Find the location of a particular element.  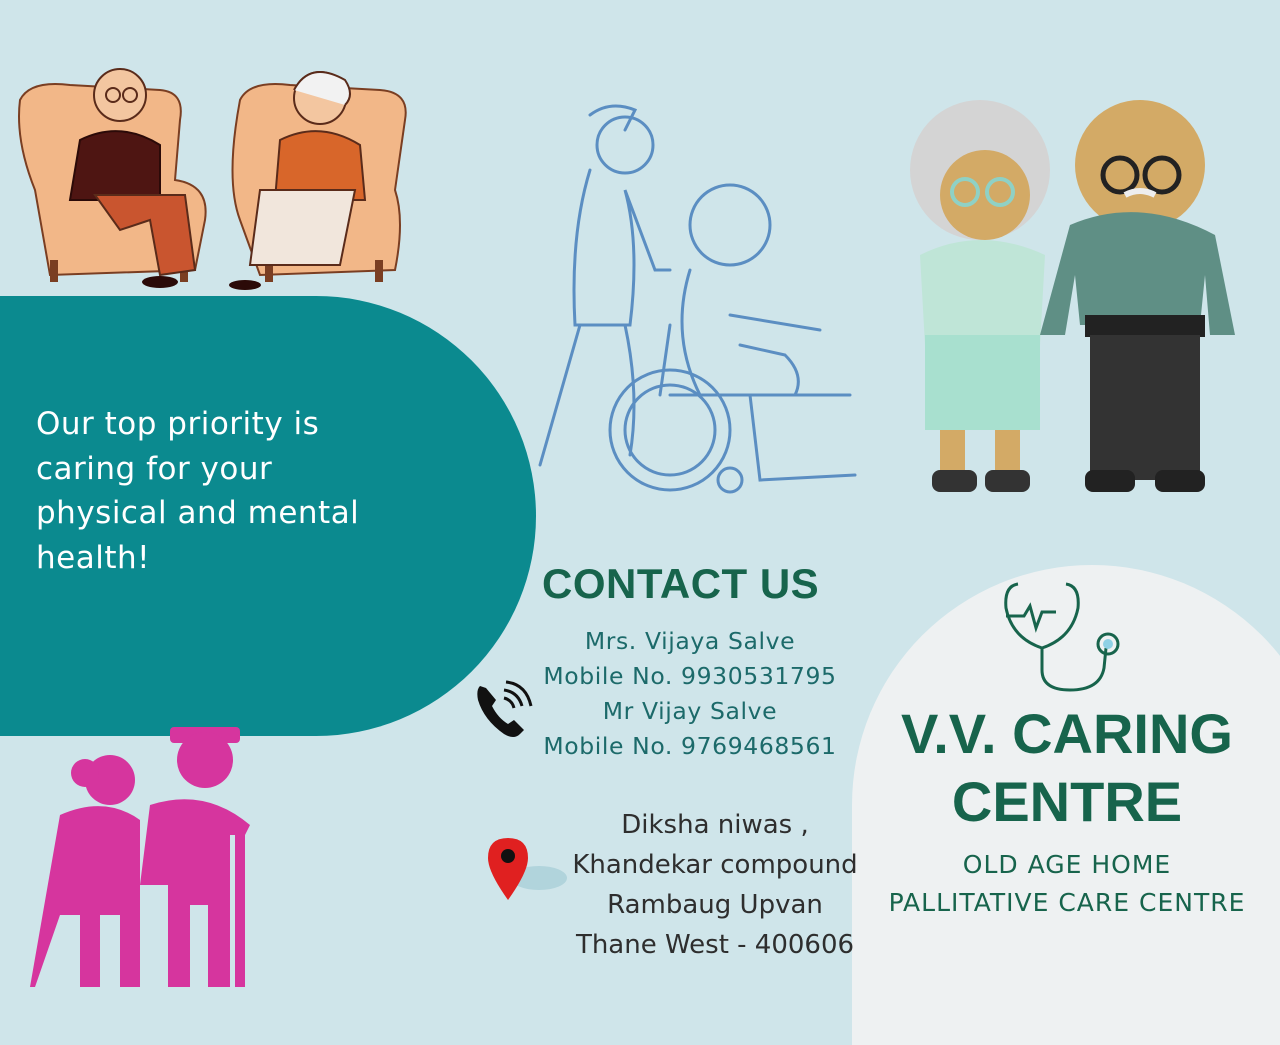

centre-name-line-1: V.V. CARING is located at coordinates (1067, 733).